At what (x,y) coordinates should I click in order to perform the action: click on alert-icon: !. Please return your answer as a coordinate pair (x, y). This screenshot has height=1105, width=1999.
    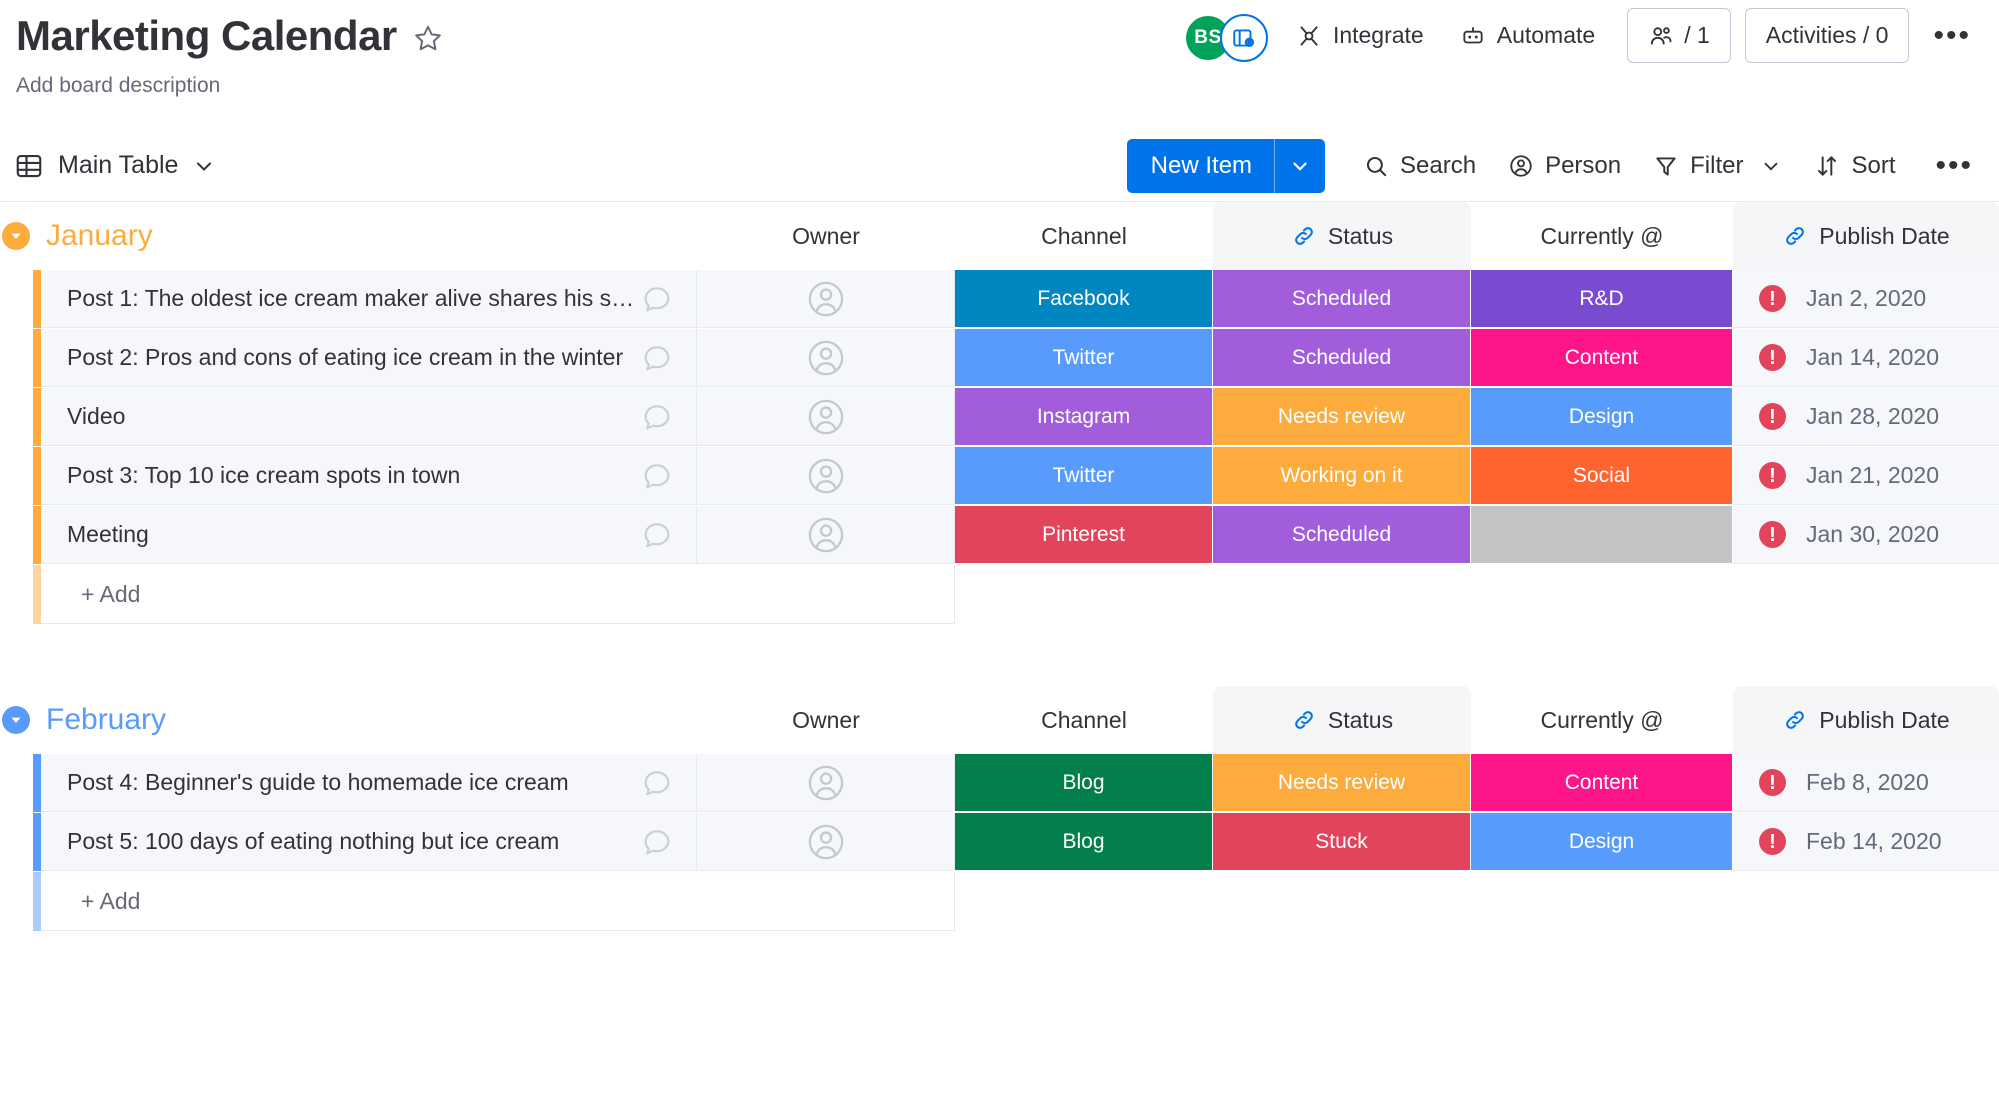
    Looking at the image, I should click on (1772, 357).